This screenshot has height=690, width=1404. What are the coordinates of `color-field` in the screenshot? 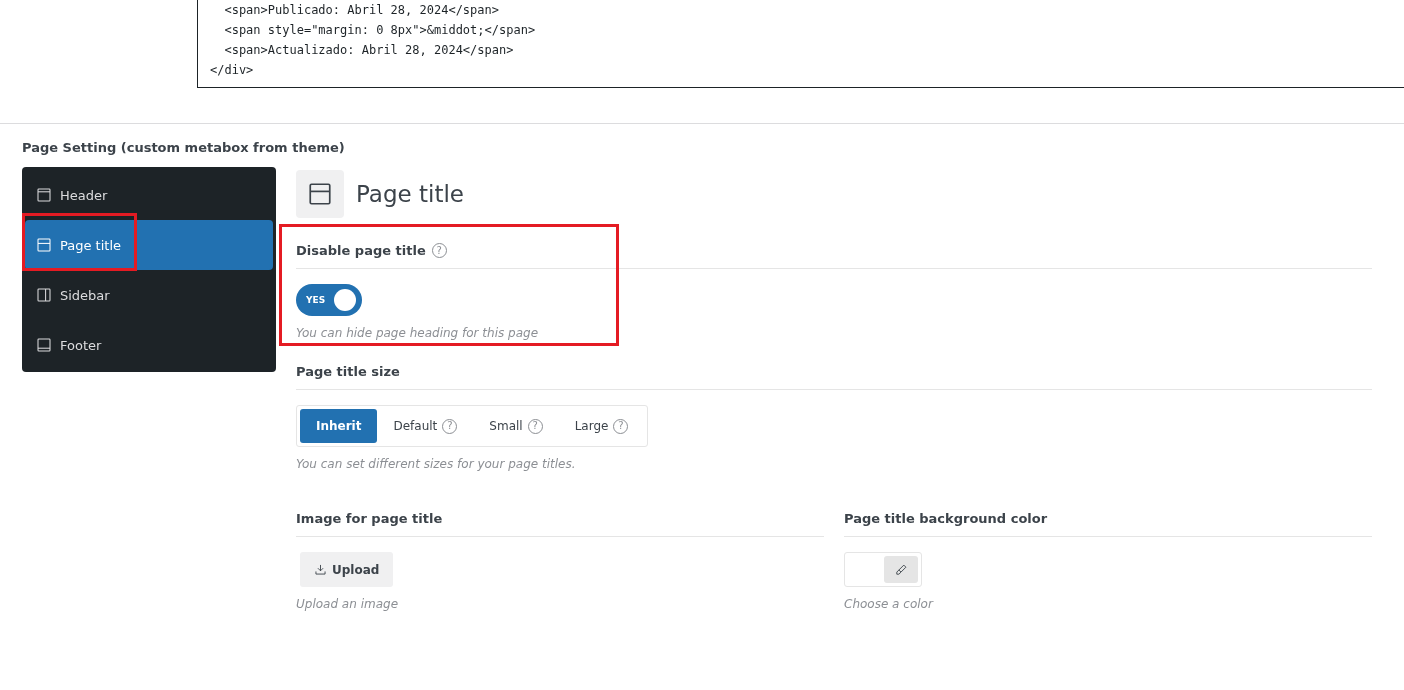 It's located at (883, 569).